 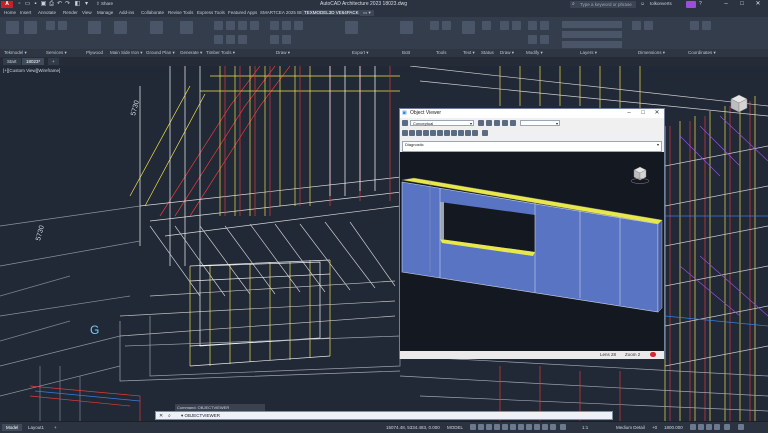 I want to click on maximize-button: □, so click(x=742, y=4).